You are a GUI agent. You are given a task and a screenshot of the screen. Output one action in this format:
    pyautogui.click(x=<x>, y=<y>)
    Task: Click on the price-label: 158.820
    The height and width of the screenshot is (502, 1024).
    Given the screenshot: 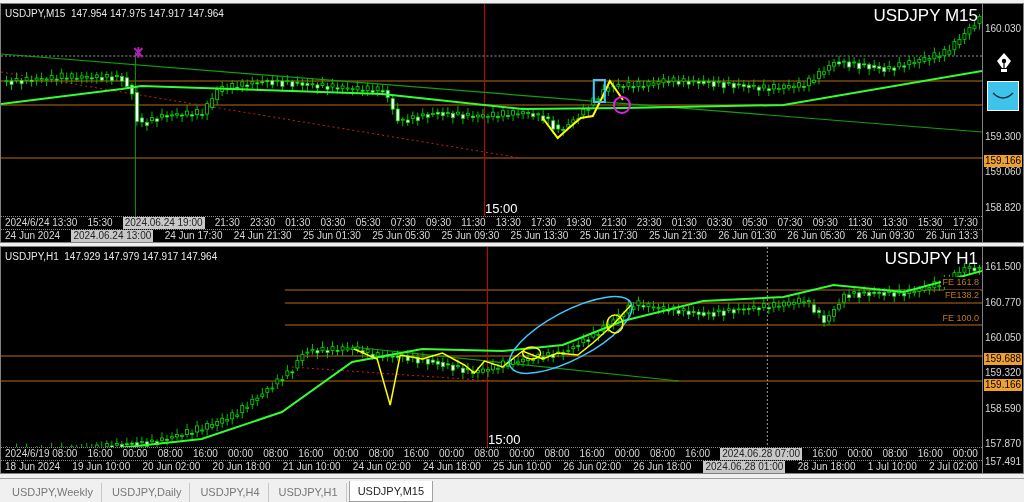 What is the action you would take?
    pyautogui.click(x=1003, y=207)
    